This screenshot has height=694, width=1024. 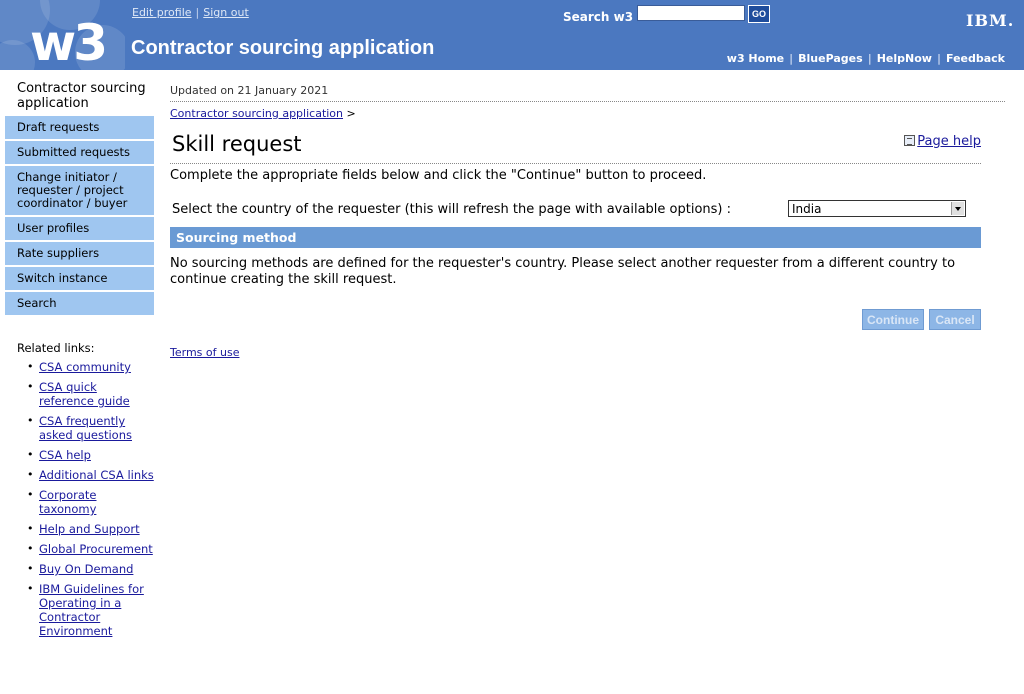 I want to click on search-input, so click(x=691, y=13).